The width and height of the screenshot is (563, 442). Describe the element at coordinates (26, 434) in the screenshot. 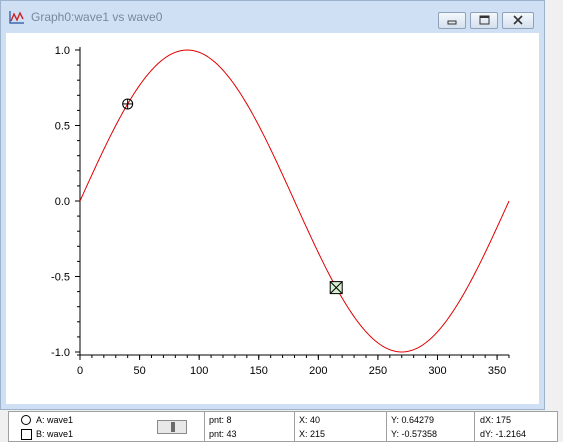

I see `x-square-icon` at that location.